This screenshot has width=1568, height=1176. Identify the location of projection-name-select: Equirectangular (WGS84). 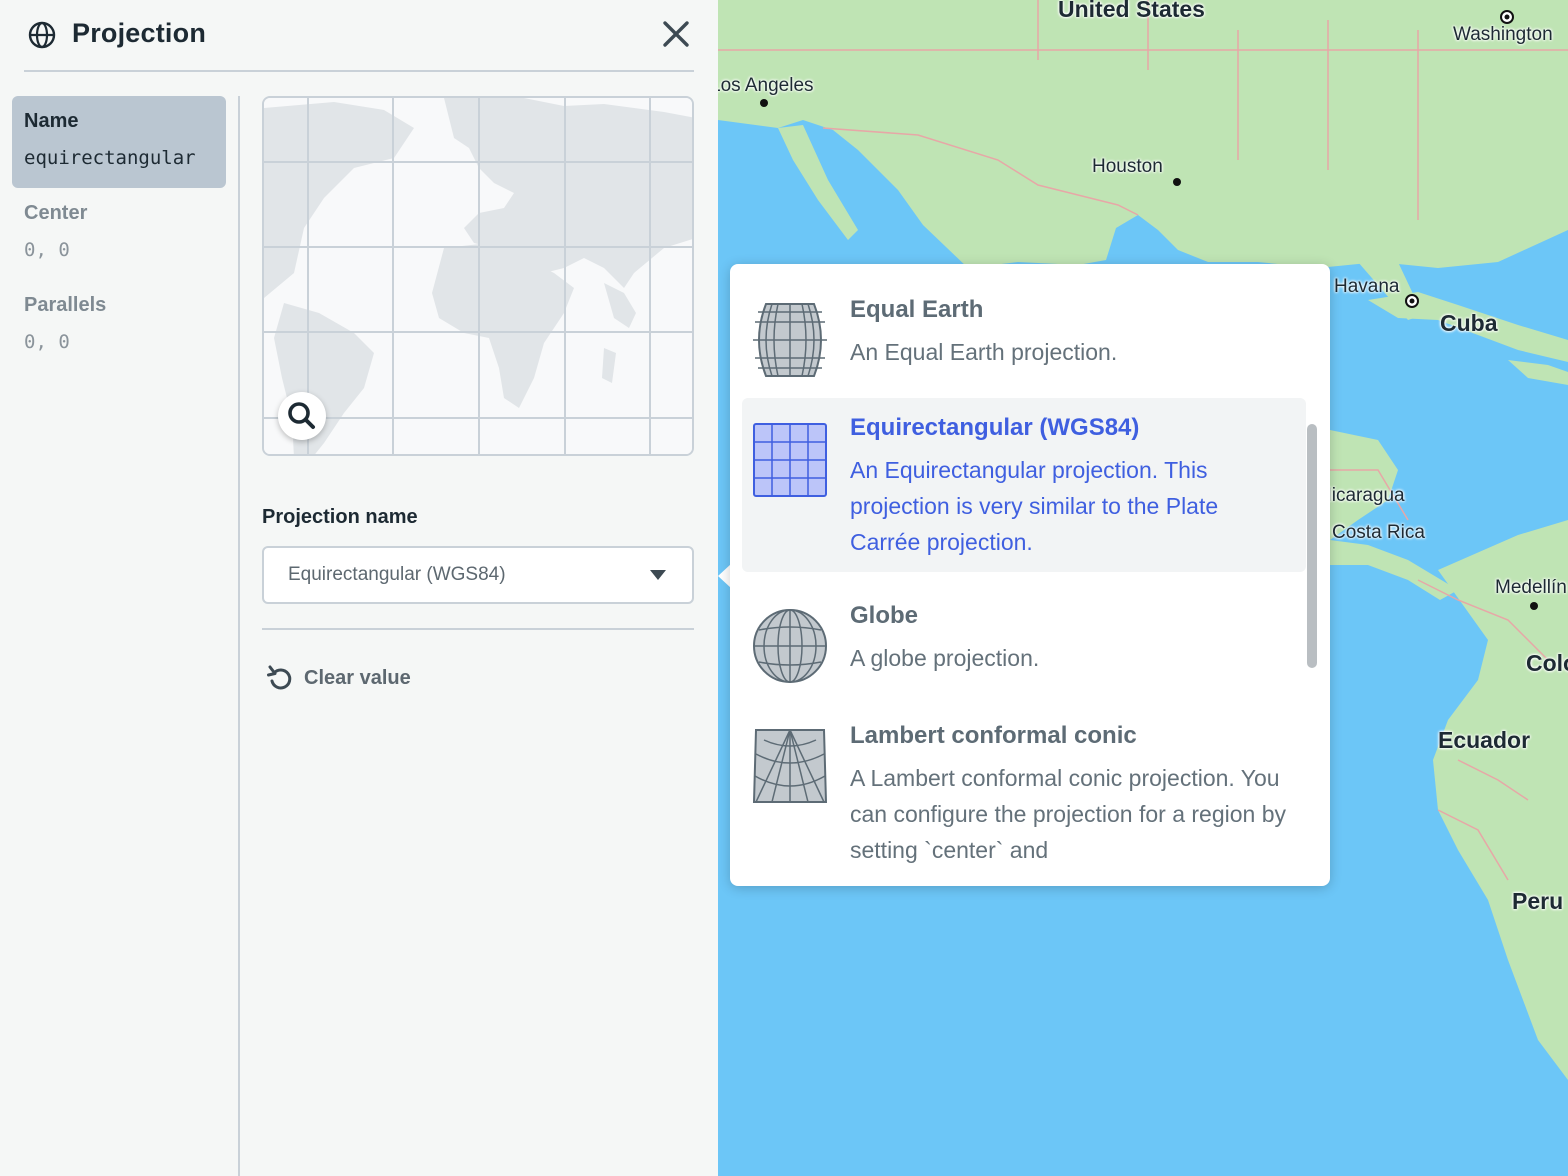
(478, 575).